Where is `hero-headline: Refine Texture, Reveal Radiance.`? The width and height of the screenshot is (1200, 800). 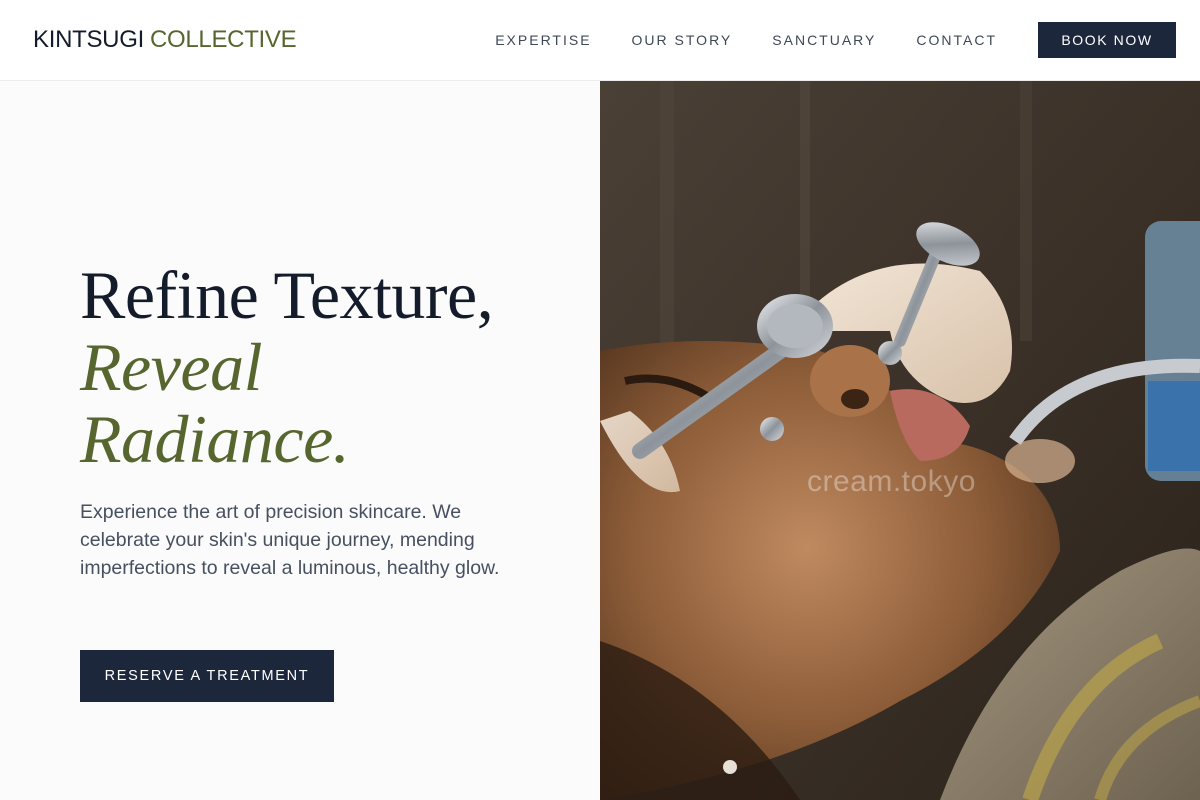 hero-headline: Refine Texture, Reveal Radiance. is located at coordinates (287, 367).